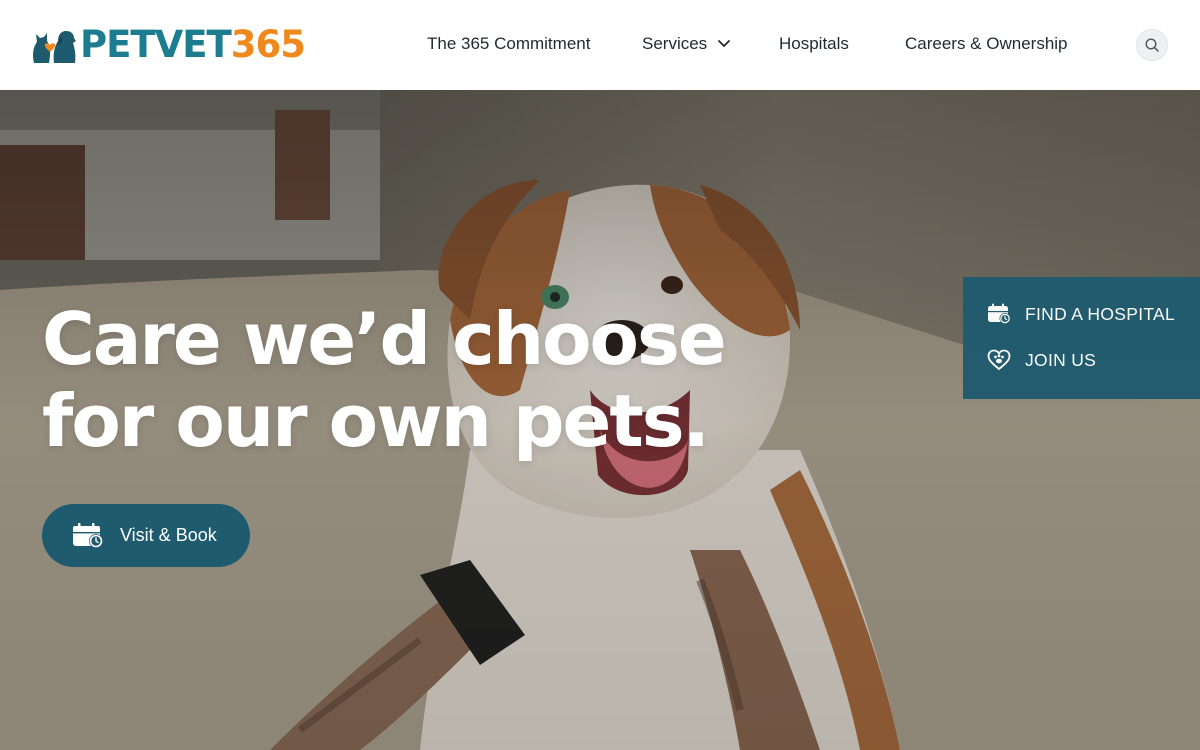 The height and width of the screenshot is (750, 1200). Describe the element at coordinates (1061, 359) in the screenshot. I see `join-us-label: JOIN US` at that location.